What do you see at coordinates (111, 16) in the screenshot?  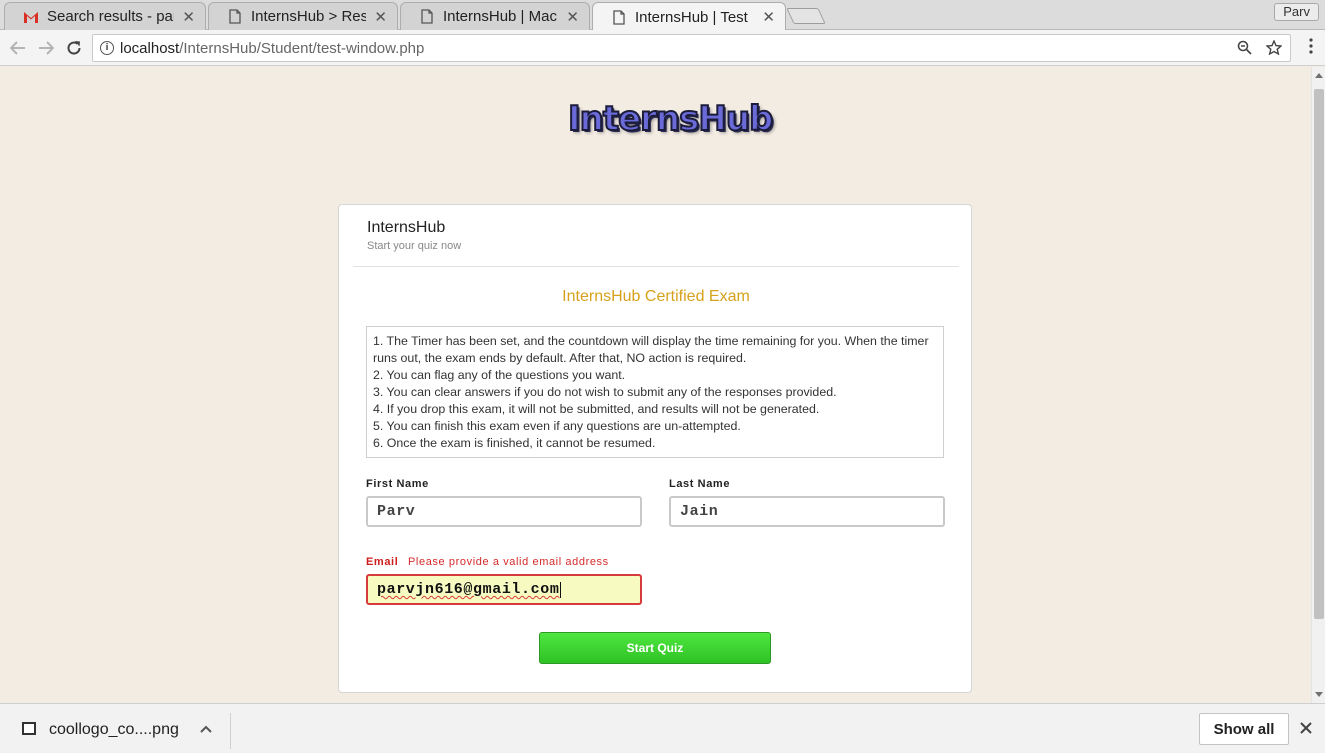 I see `tab-title: Search results - parv` at bounding box center [111, 16].